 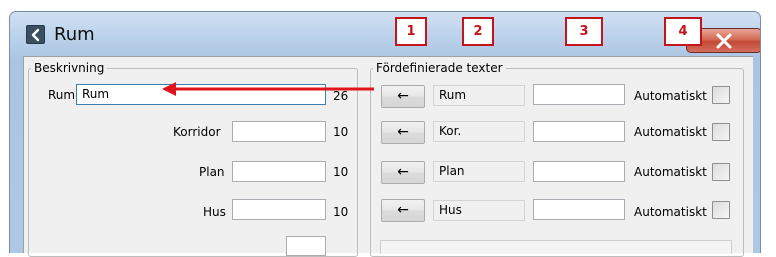 What do you see at coordinates (341, 212) in the screenshot?
I see `hus-max-length: 10` at bounding box center [341, 212].